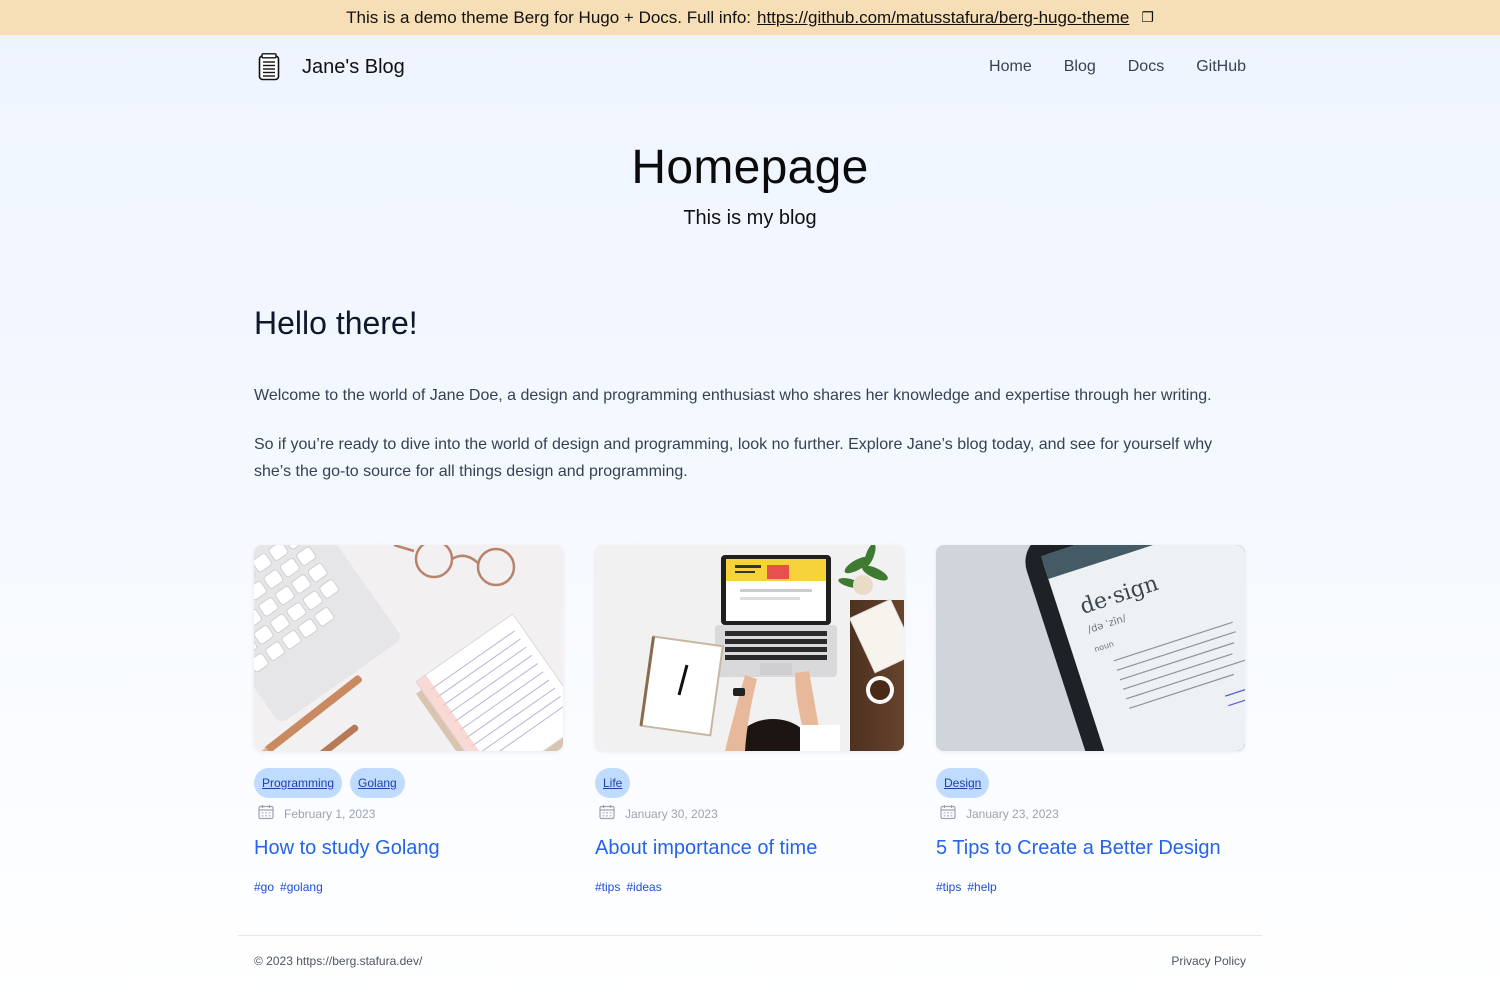  What do you see at coordinates (298, 783) in the screenshot?
I see `category-chip: Programming` at bounding box center [298, 783].